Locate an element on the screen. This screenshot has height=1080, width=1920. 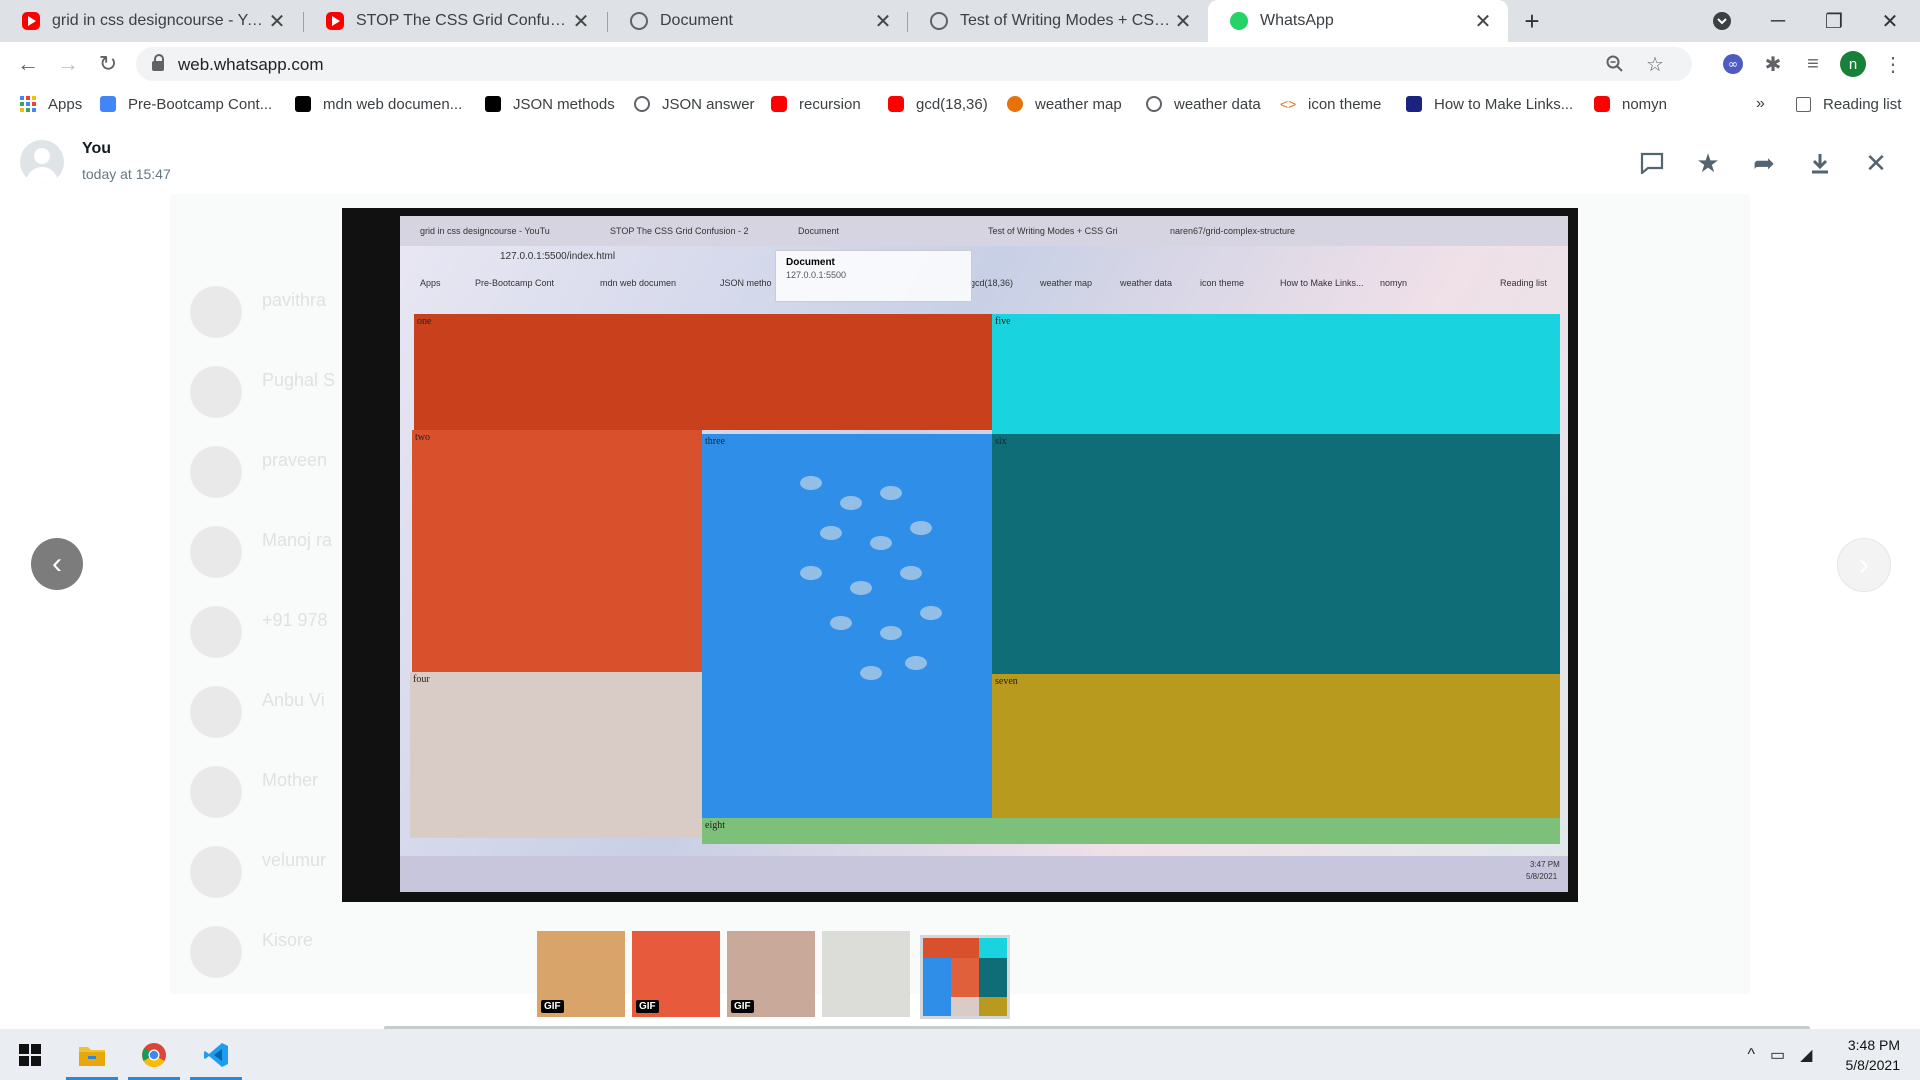
reload-icon: ↻ is located at coordinates (108, 64).